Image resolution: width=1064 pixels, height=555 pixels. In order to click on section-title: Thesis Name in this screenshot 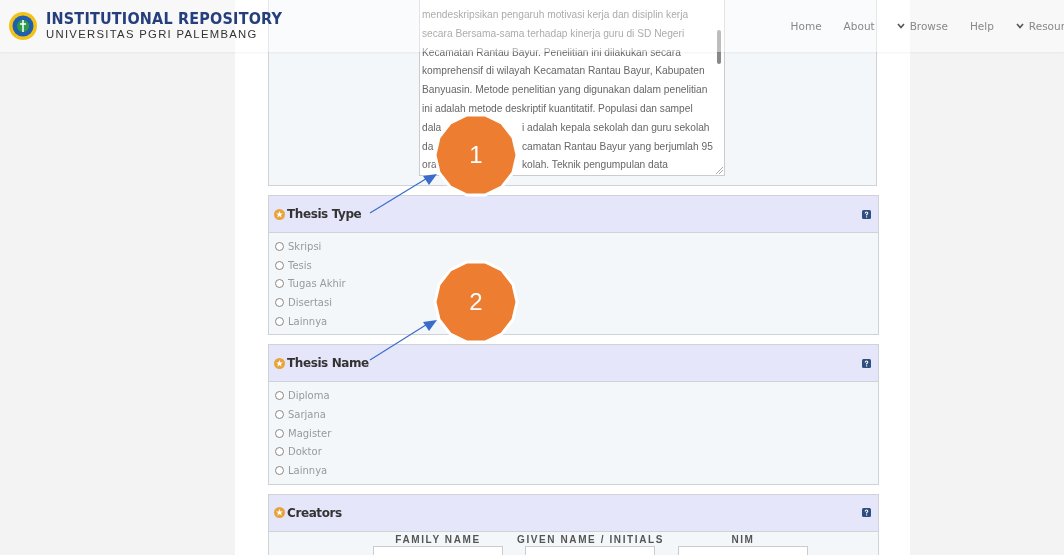, I will do `click(328, 363)`.